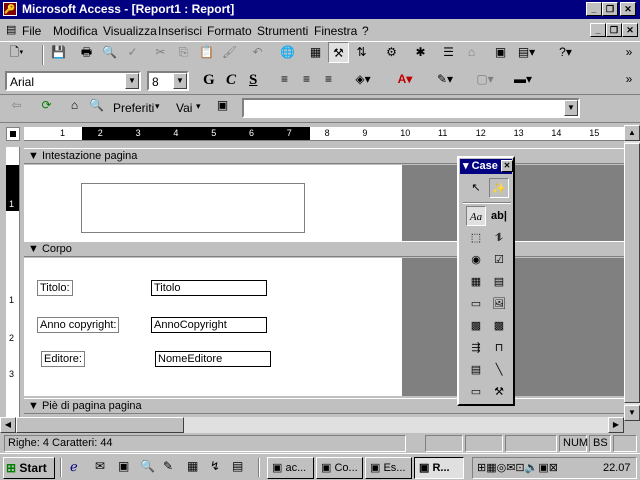  What do you see at coordinates (617, 468) in the screenshot?
I see `clock: 22.07` at bounding box center [617, 468].